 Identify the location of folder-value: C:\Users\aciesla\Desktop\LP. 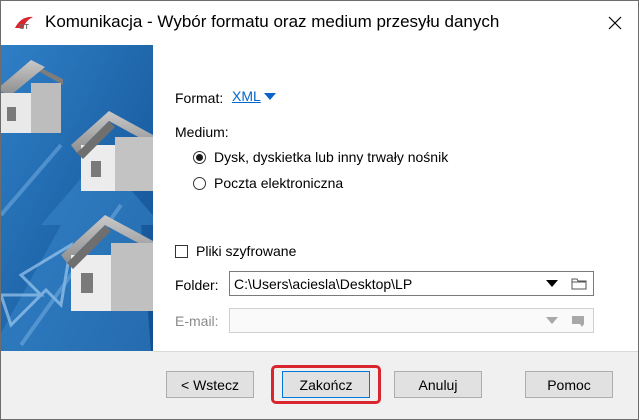
(384, 284).